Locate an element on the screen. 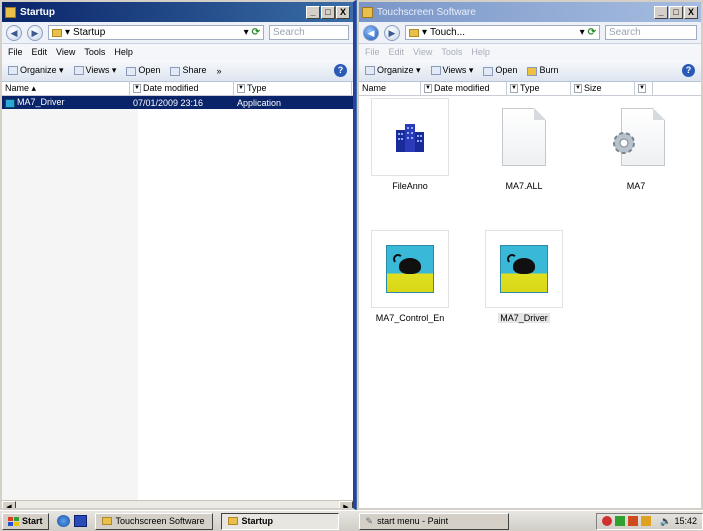  scroll-track is located at coordinates (177, 504).